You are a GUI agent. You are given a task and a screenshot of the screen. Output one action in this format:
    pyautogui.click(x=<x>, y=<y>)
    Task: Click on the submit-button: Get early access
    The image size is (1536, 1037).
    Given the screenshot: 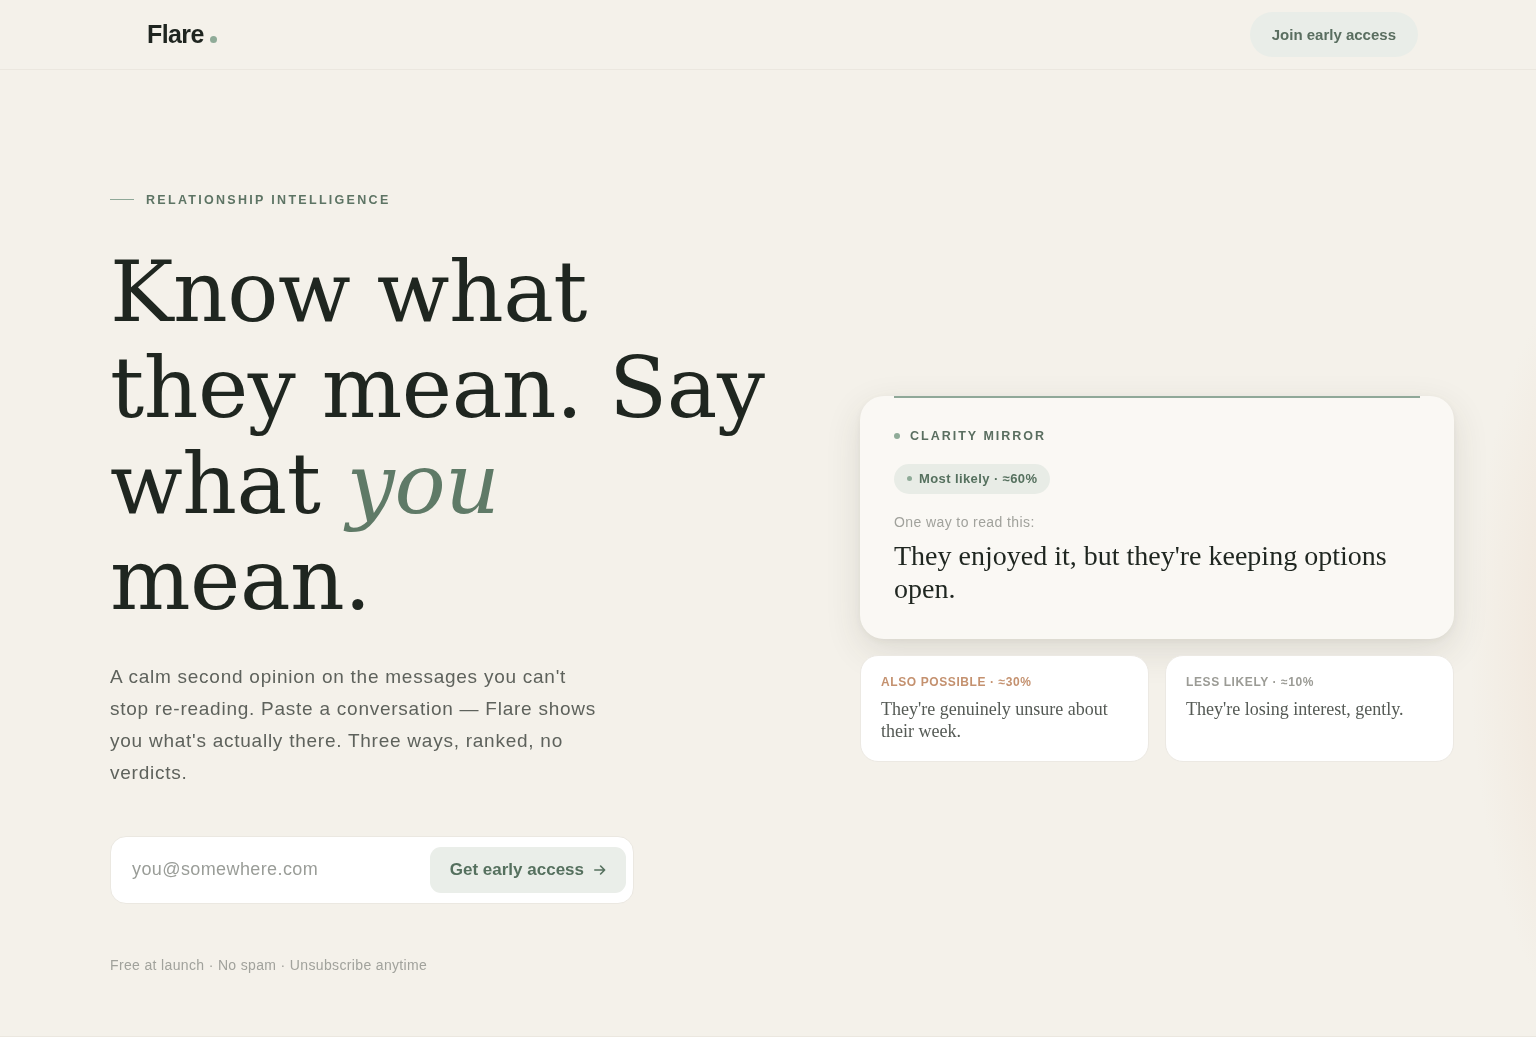 What is the action you would take?
    pyautogui.click(x=527, y=869)
    